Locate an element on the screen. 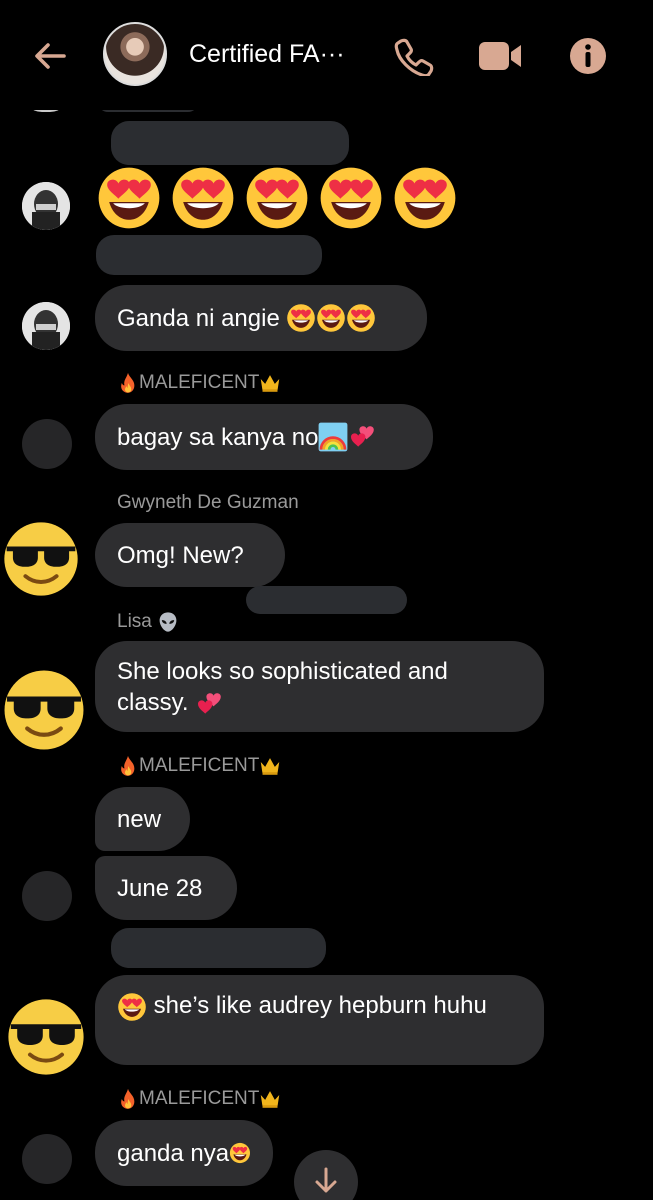 This screenshot has height=1200, width=653. message-bubble: ganda nya is located at coordinates (184, 1153).